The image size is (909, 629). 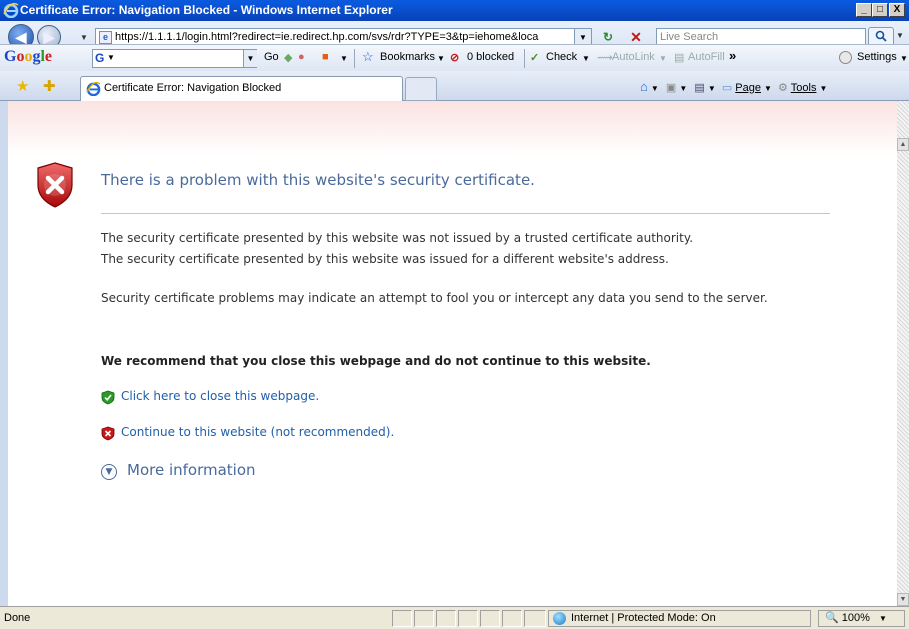 What do you see at coordinates (903, 599) in the screenshot?
I see `scroll-down-button: ▼` at bounding box center [903, 599].